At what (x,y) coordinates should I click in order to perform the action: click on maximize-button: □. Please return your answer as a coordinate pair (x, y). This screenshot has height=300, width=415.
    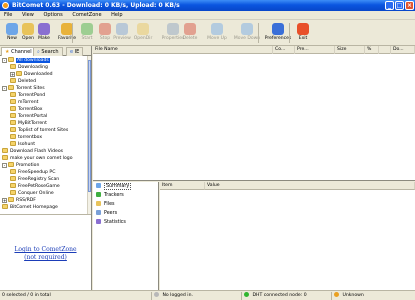
    Looking at the image, I should click on (399, 5).